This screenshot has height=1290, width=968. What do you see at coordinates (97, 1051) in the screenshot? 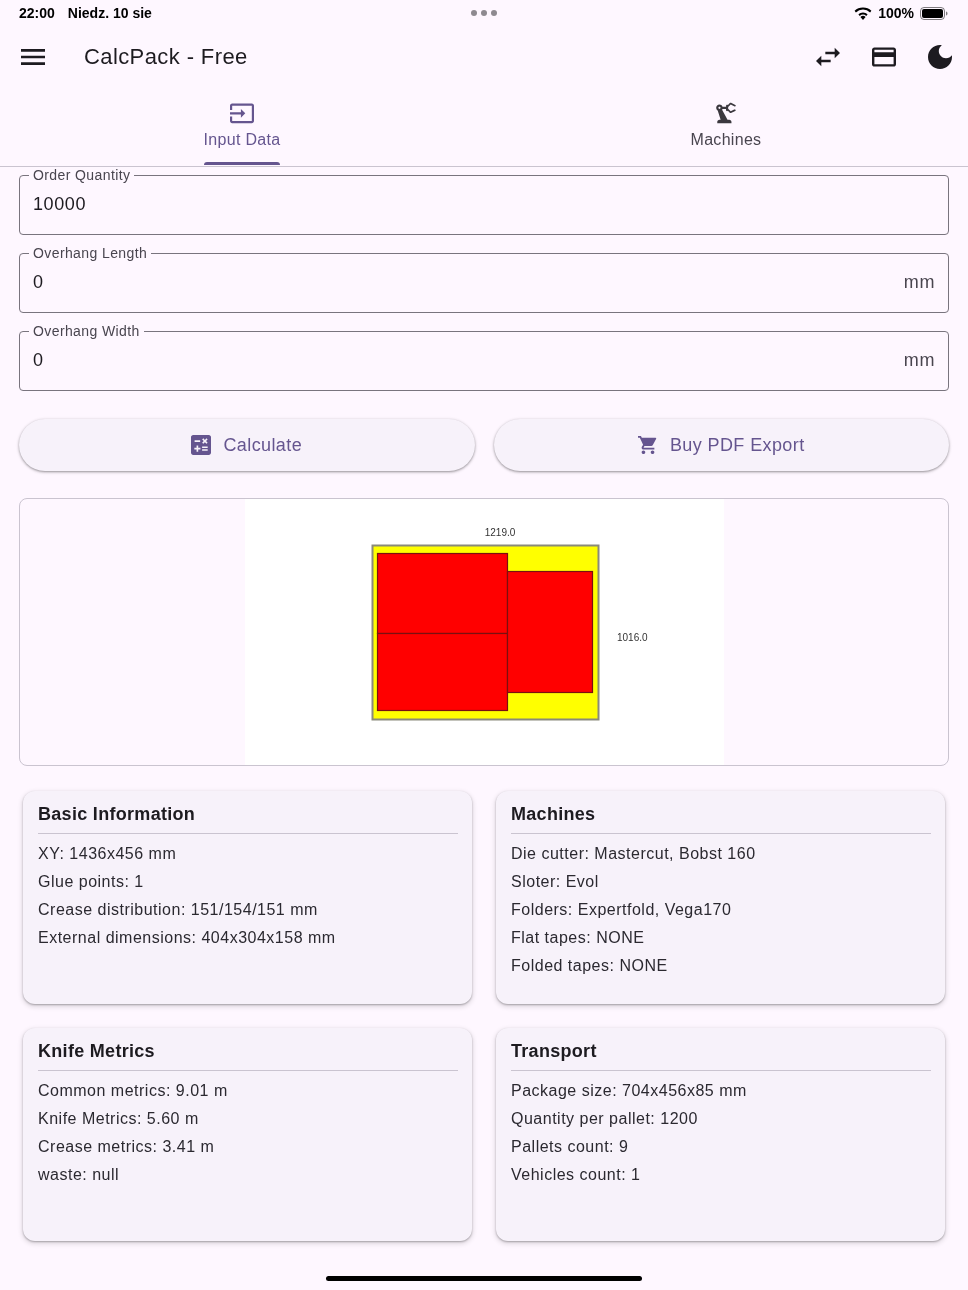
I see `card-title: Knife Metrics` at bounding box center [97, 1051].